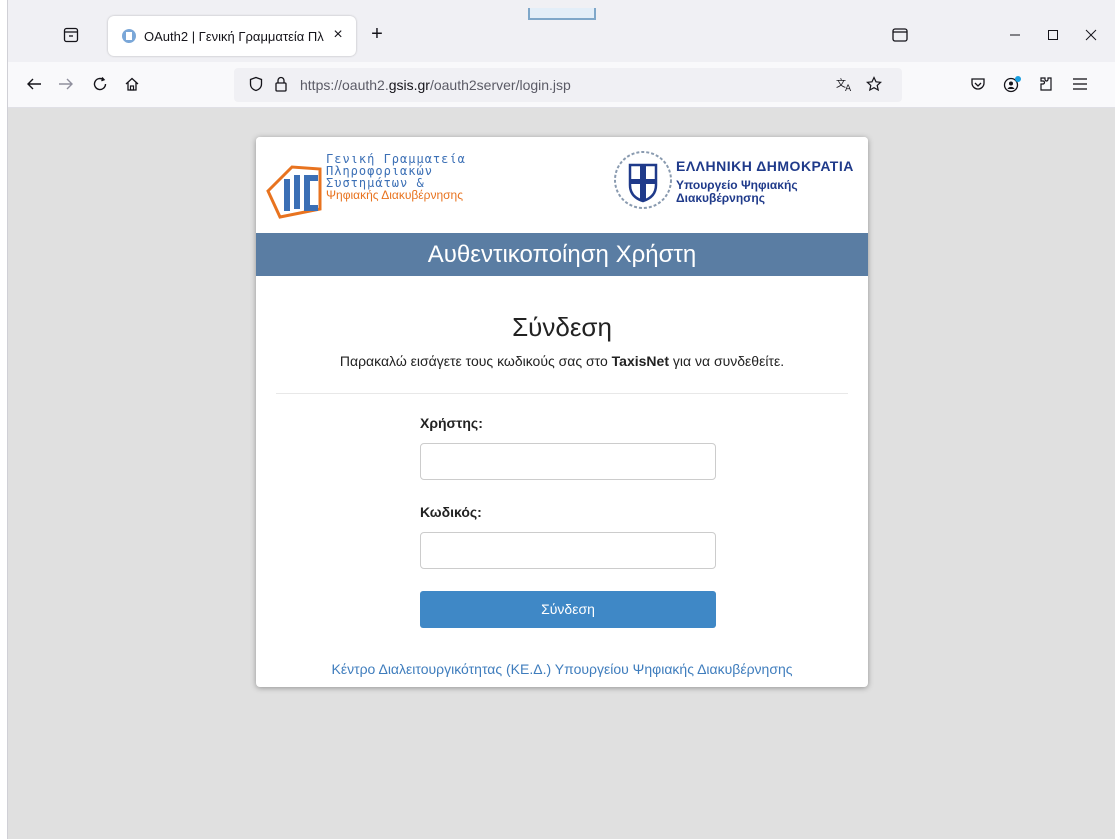 Image resolution: width=1115 pixels, height=839 pixels. What do you see at coordinates (129, 36) in the screenshot?
I see `gsis-favicon-icon` at bounding box center [129, 36].